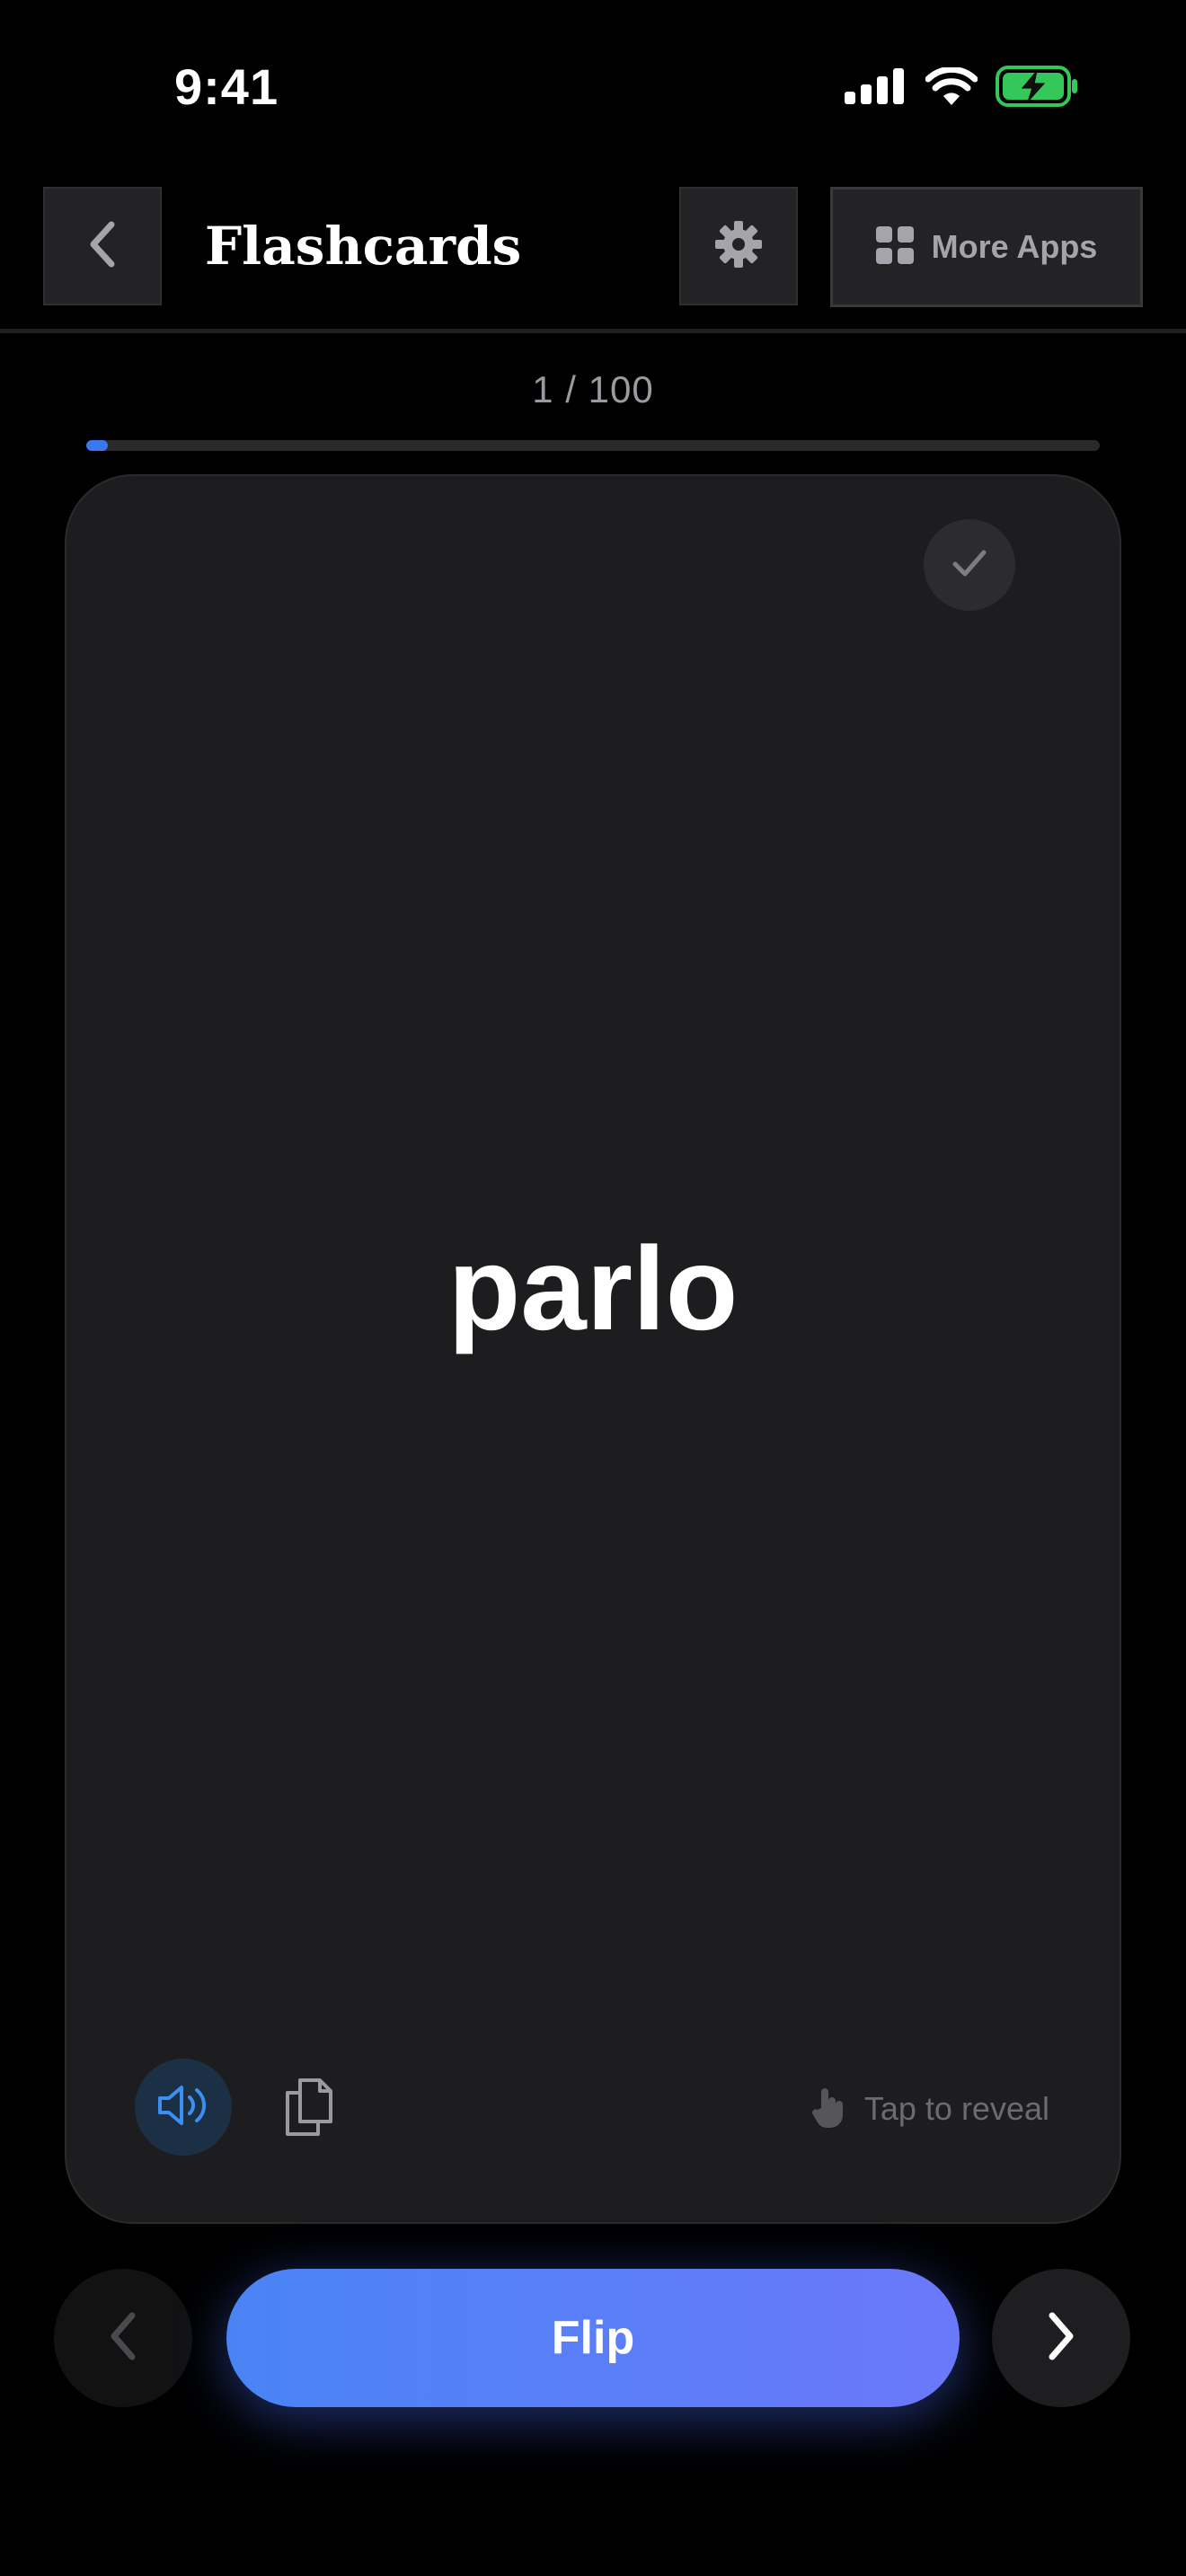  I want to click on status-bar: 9:41, so click(593, 85).